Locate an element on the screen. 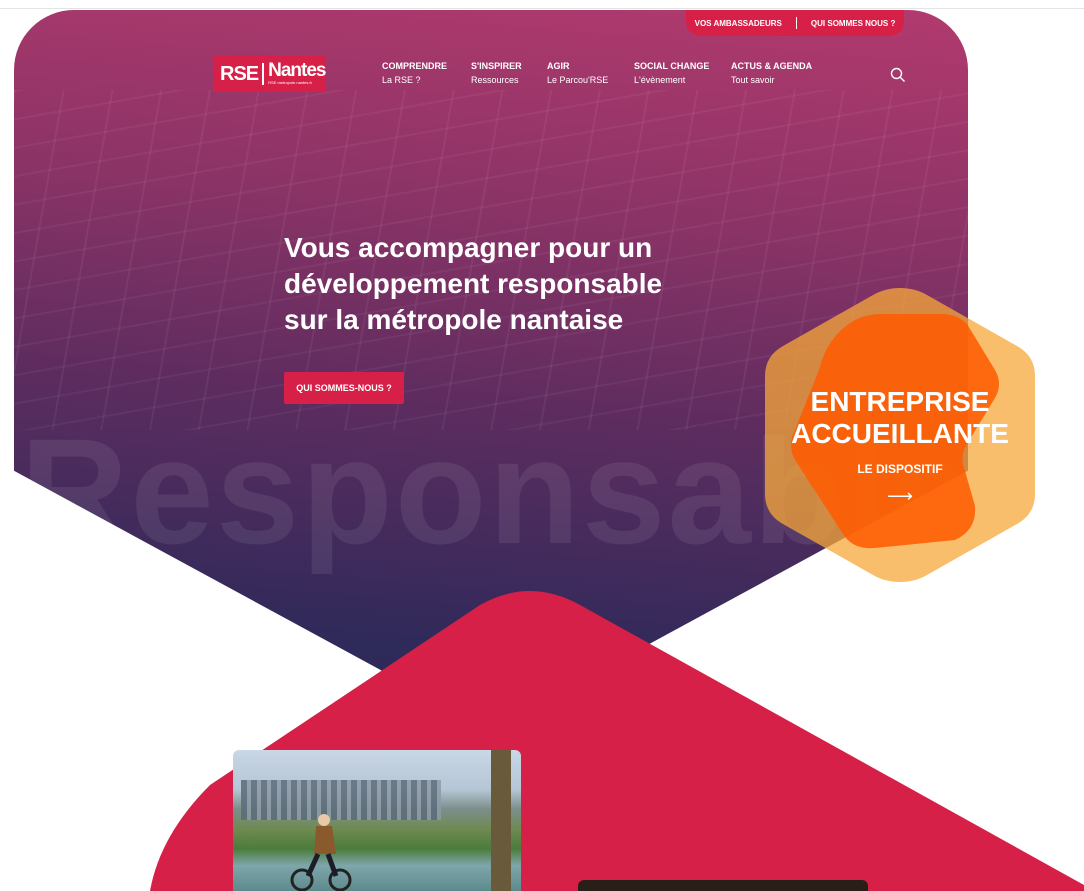  top-divider is located at coordinates (542, 8).